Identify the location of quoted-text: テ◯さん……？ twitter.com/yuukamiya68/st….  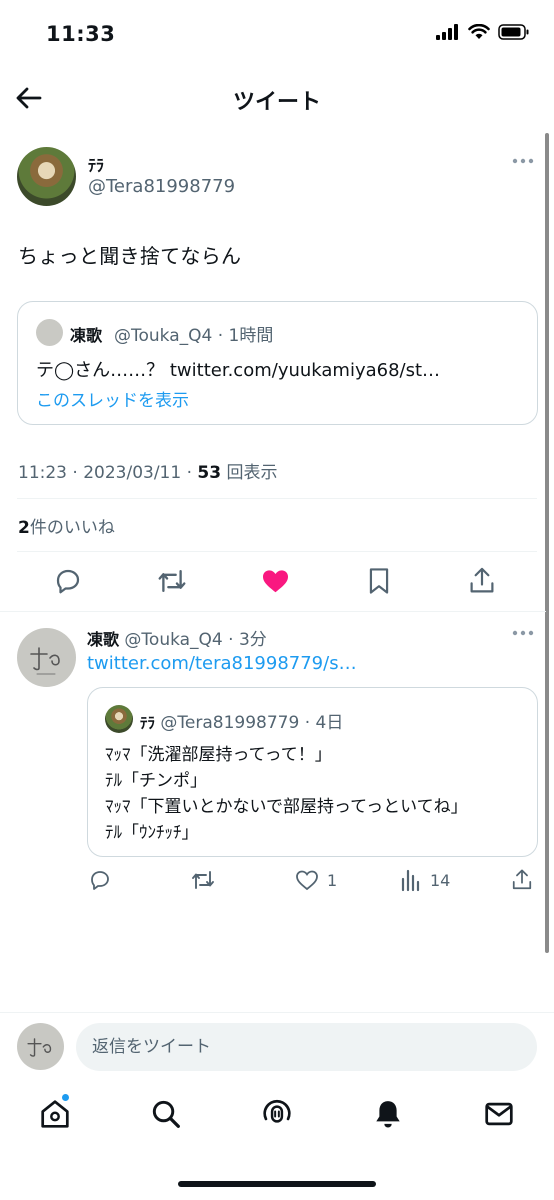
(238, 370).